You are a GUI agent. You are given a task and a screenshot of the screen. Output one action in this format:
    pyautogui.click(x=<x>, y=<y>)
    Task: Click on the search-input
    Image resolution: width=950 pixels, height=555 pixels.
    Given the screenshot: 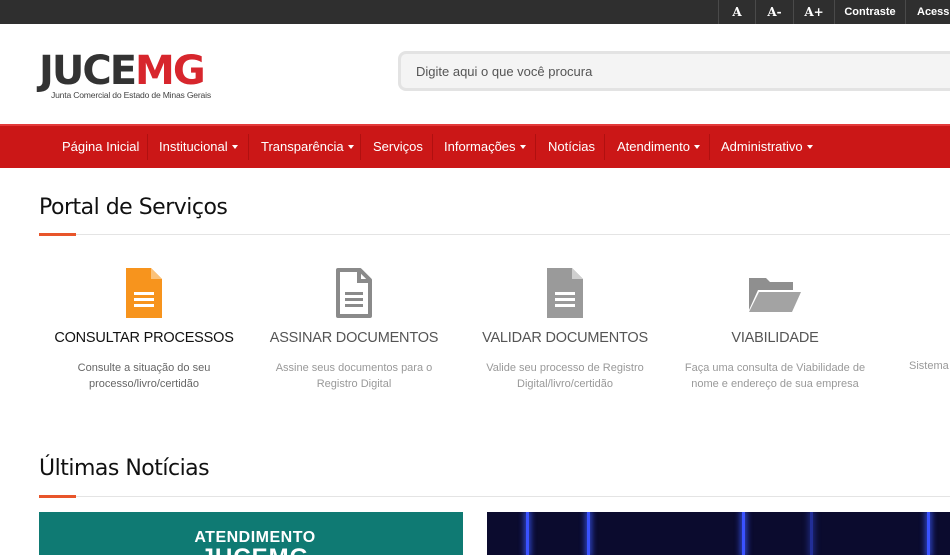 What is the action you would take?
    pyautogui.click(x=675, y=71)
    